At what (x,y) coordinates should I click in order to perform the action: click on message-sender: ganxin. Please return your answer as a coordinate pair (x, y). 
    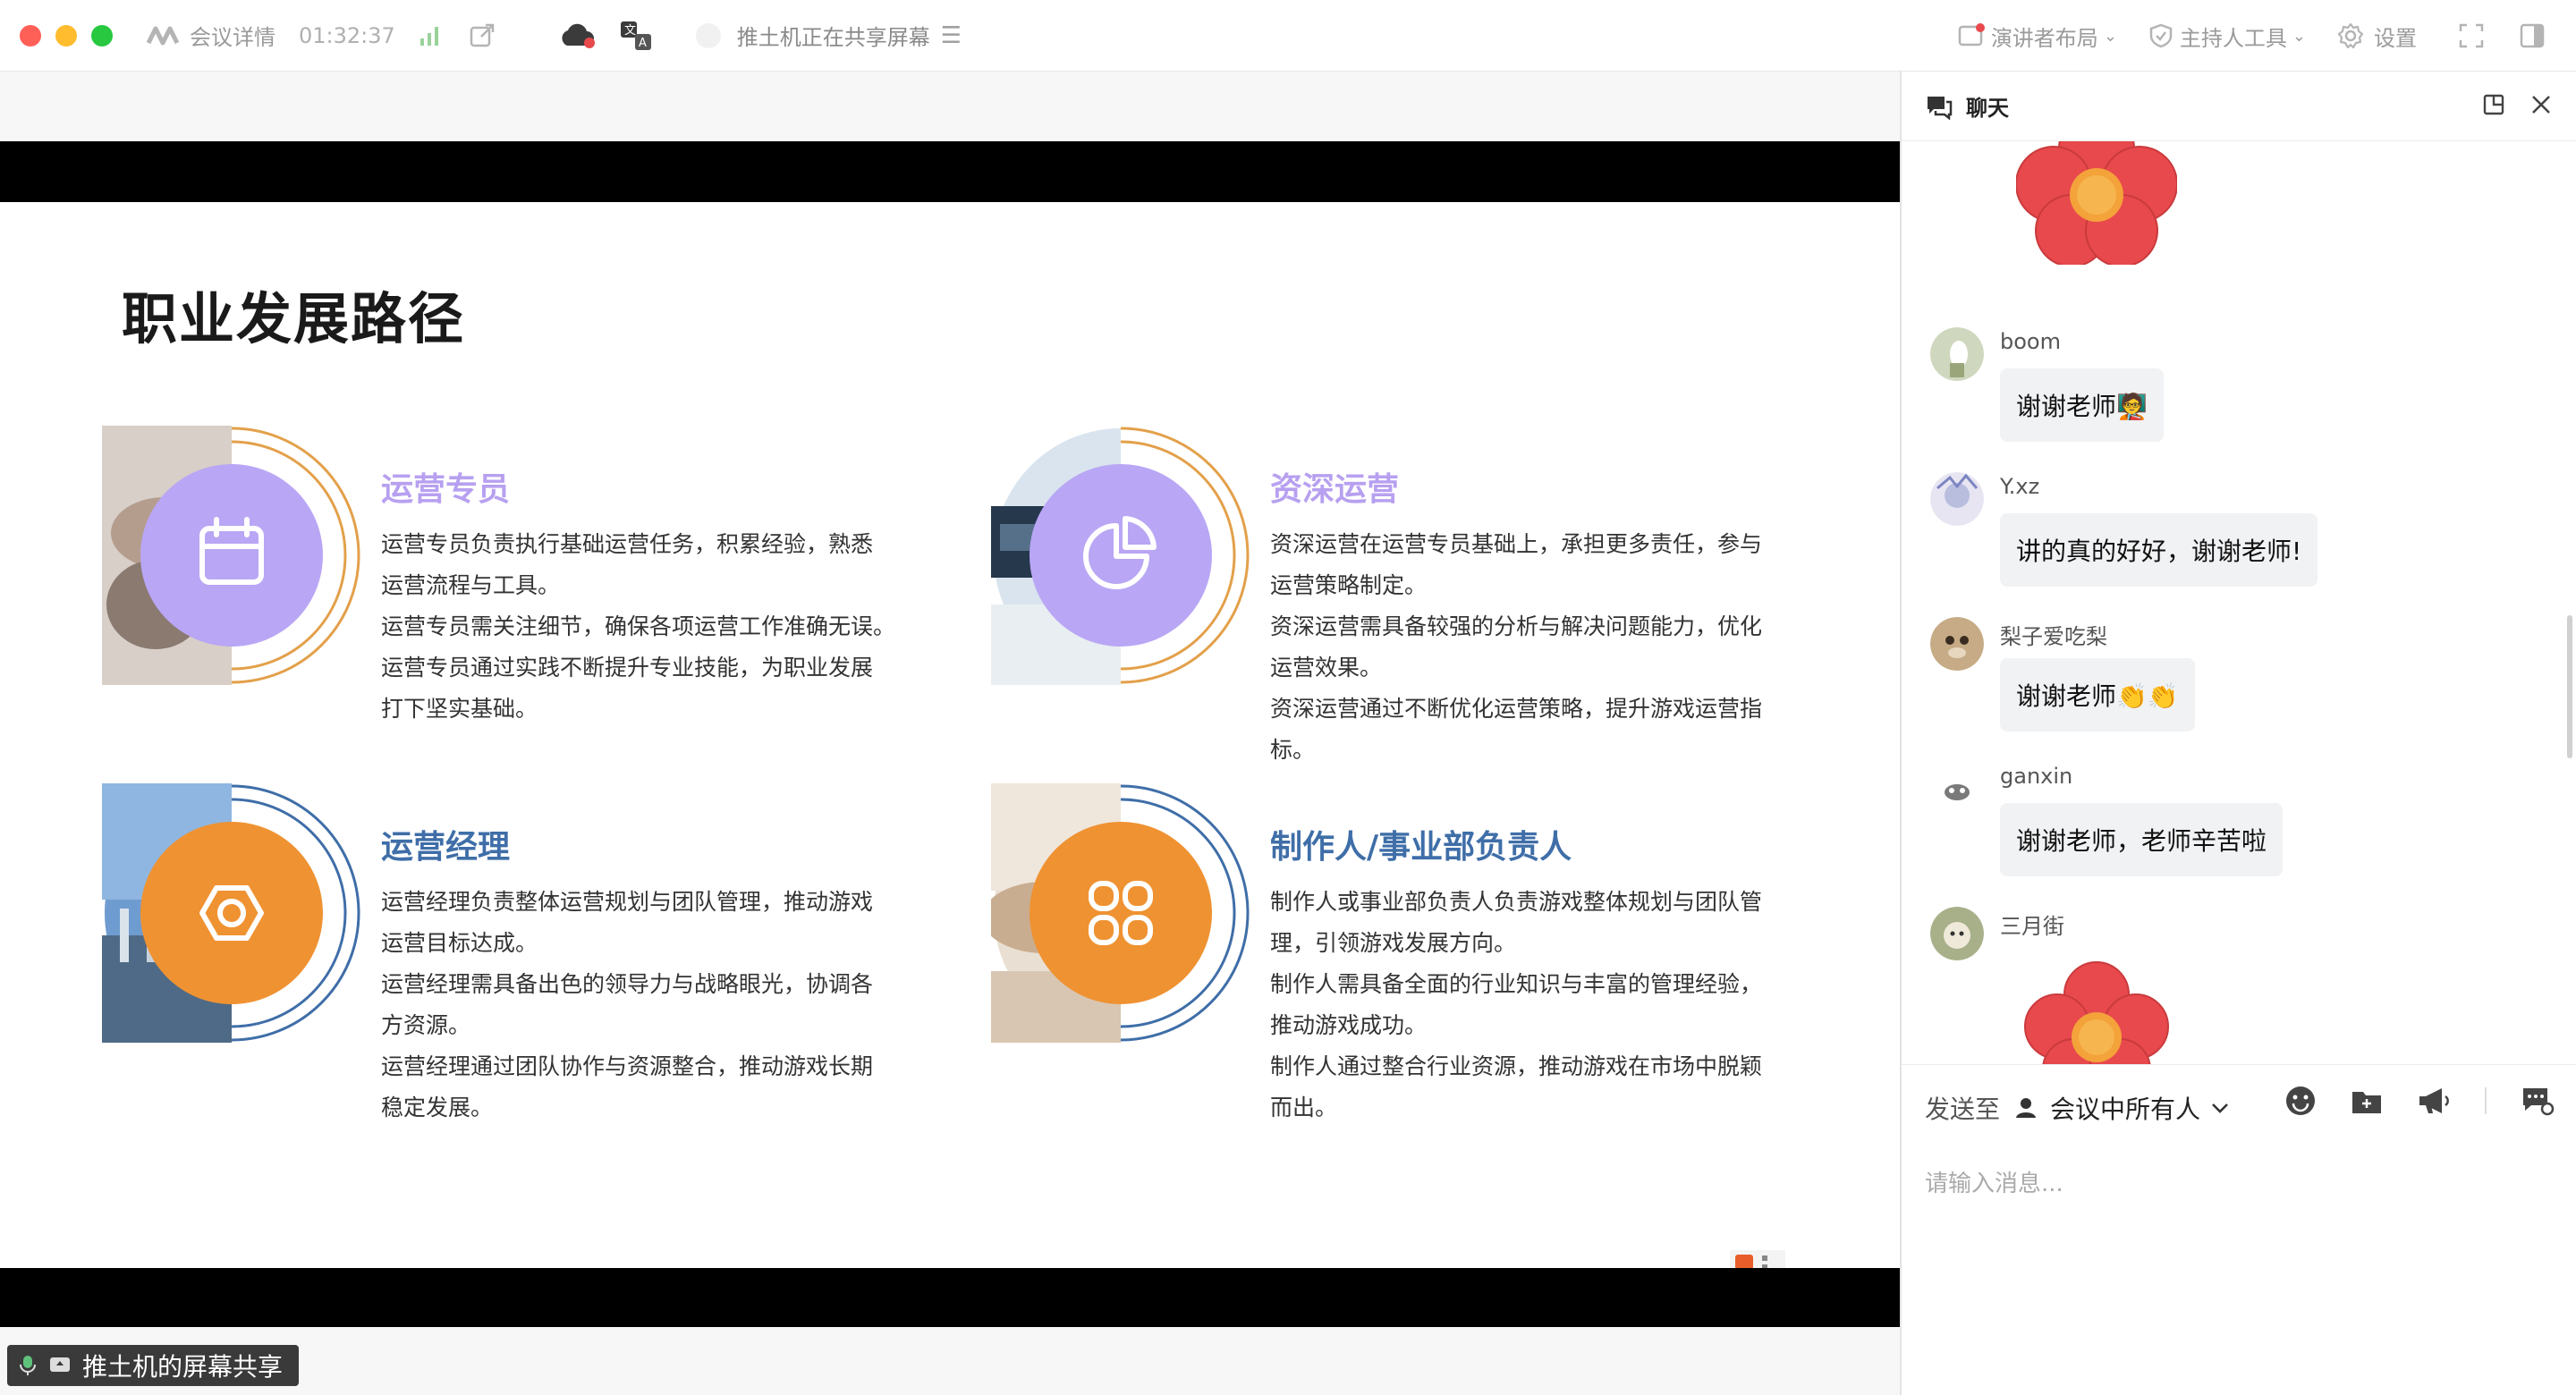
    Looking at the image, I should click on (2036, 776).